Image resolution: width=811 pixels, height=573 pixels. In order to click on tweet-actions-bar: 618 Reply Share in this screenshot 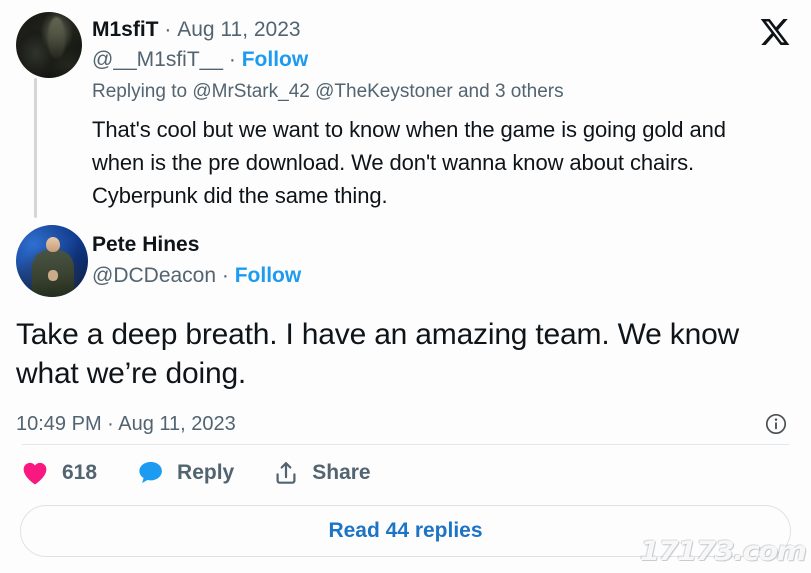, I will do `click(214, 473)`.